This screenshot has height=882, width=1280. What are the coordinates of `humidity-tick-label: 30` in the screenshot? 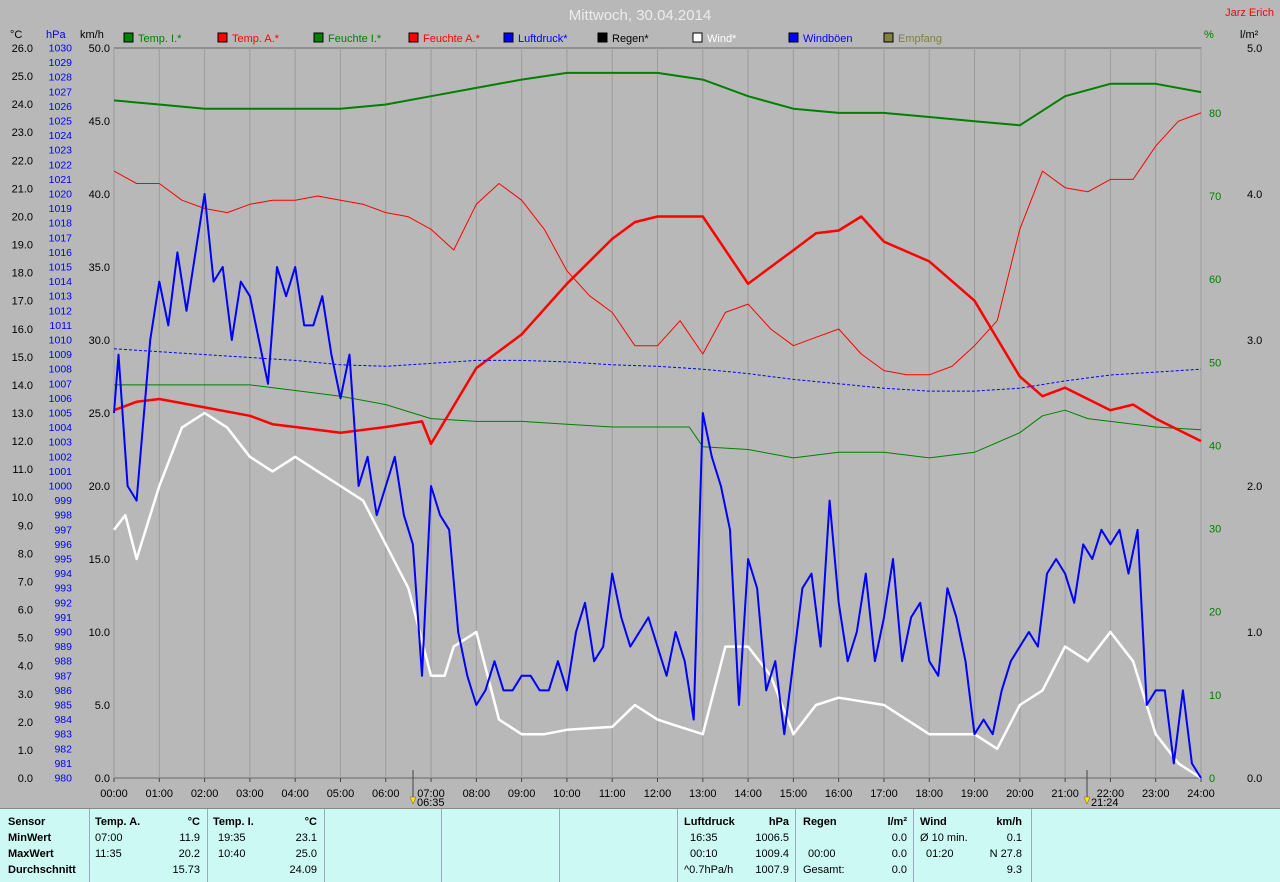 It's located at (1215, 530).